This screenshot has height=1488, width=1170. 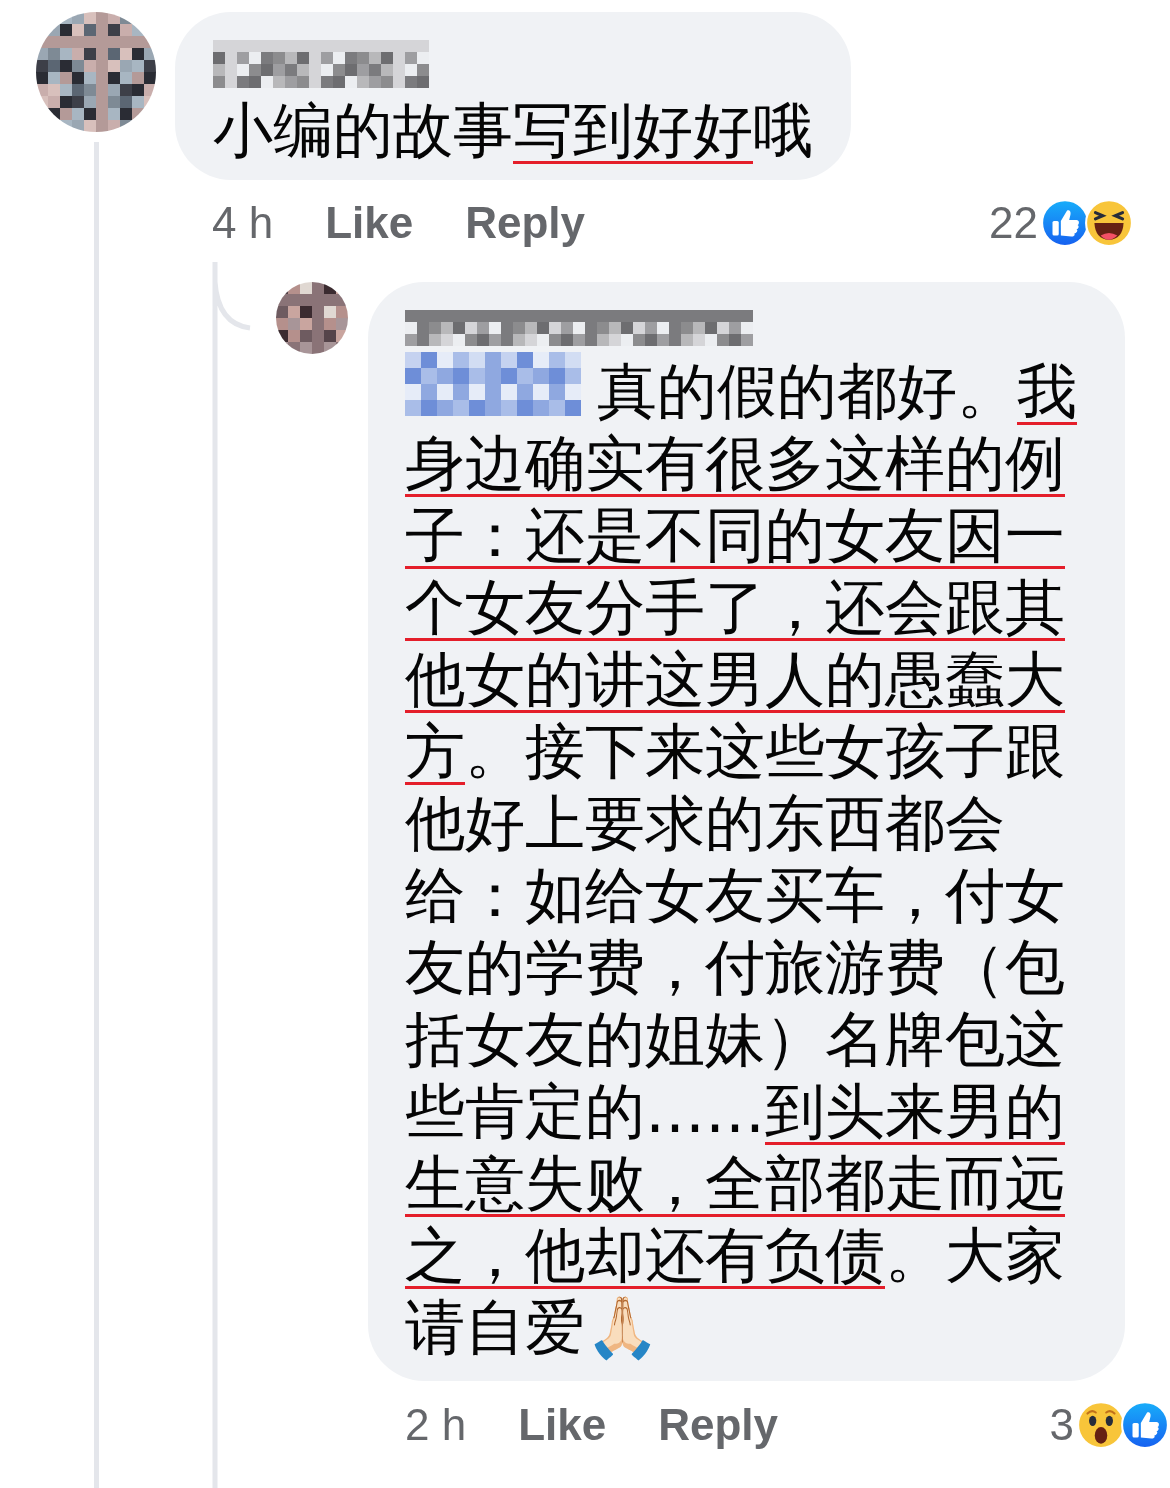 What do you see at coordinates (1013, 223) in the screenshot?
I see `reaction-count: 22` at bounding box center [1013, 223].